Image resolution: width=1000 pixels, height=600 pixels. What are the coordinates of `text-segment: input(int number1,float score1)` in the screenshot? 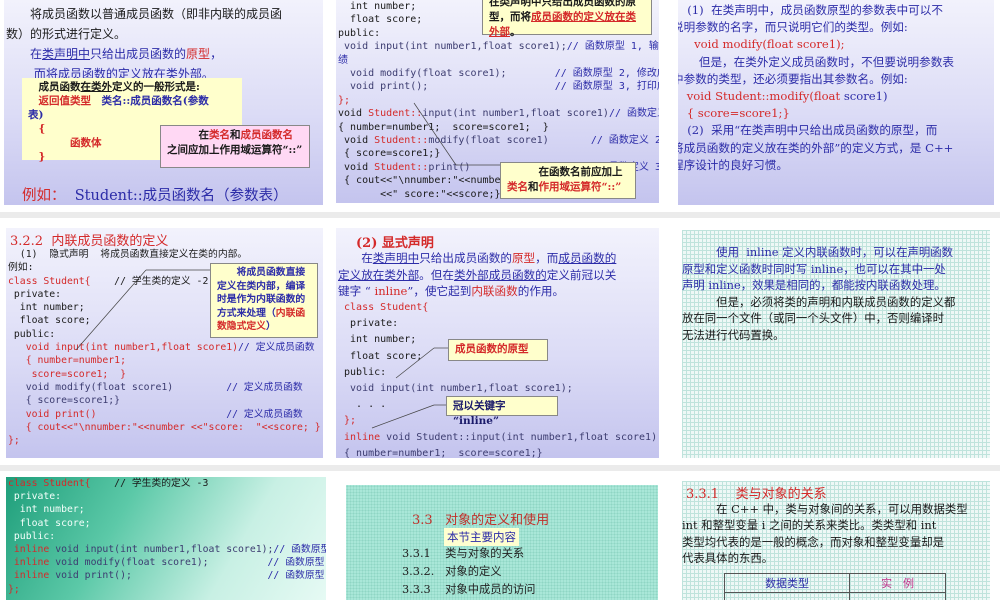 It's located at (515, 114).